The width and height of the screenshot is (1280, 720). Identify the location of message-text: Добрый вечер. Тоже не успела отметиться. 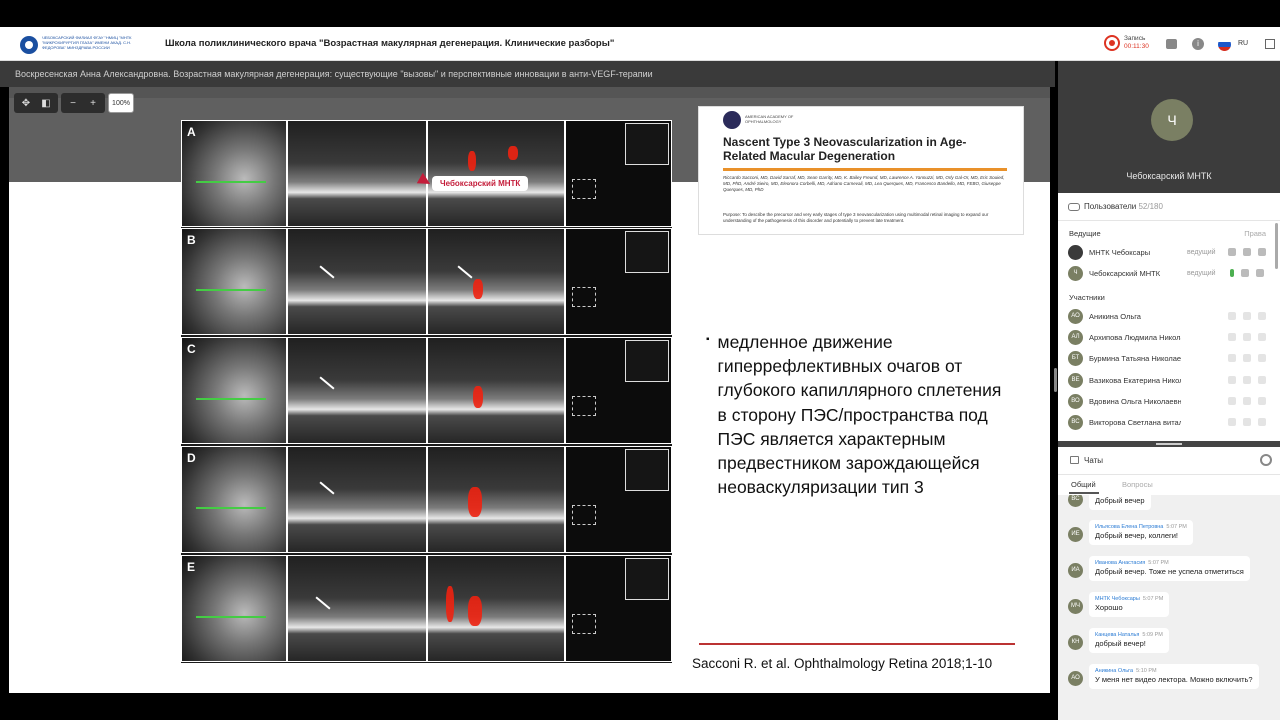
(1169, 571).